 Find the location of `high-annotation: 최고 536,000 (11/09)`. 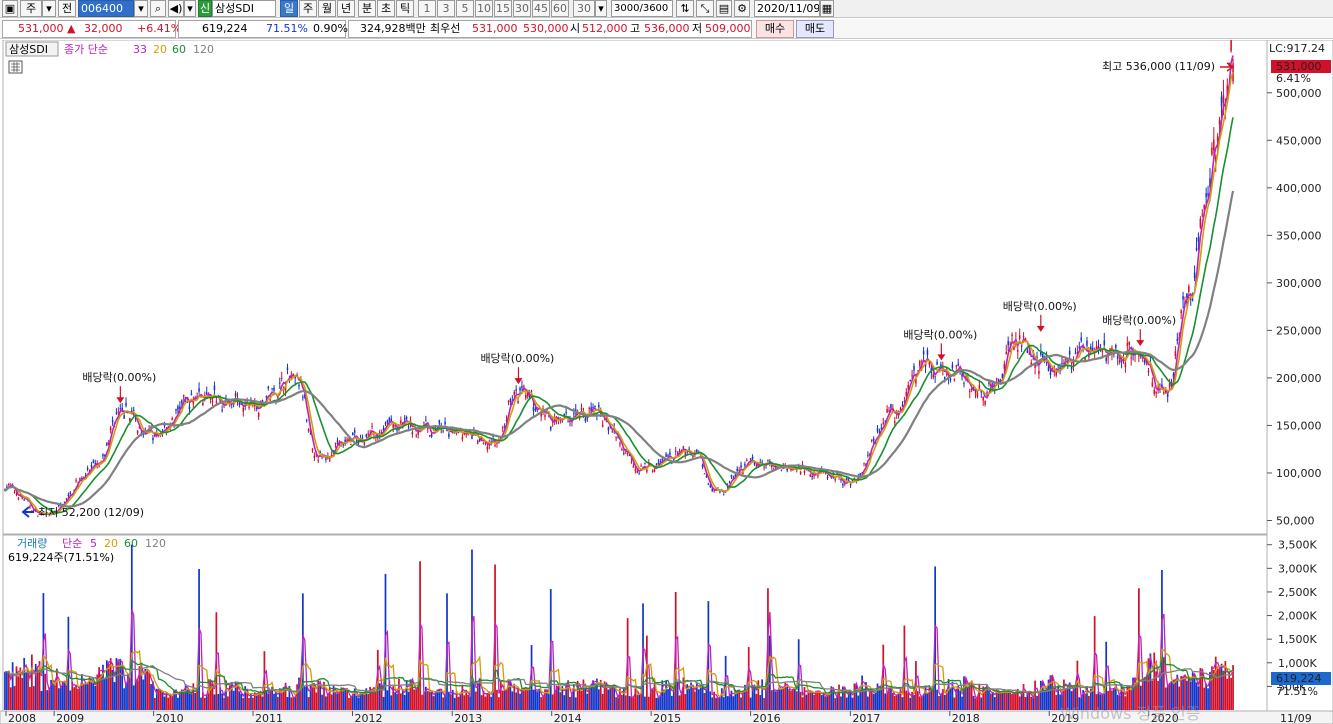

high-annotation: 최고 536,000 (11/09) is located at coordinates (1158, 66).